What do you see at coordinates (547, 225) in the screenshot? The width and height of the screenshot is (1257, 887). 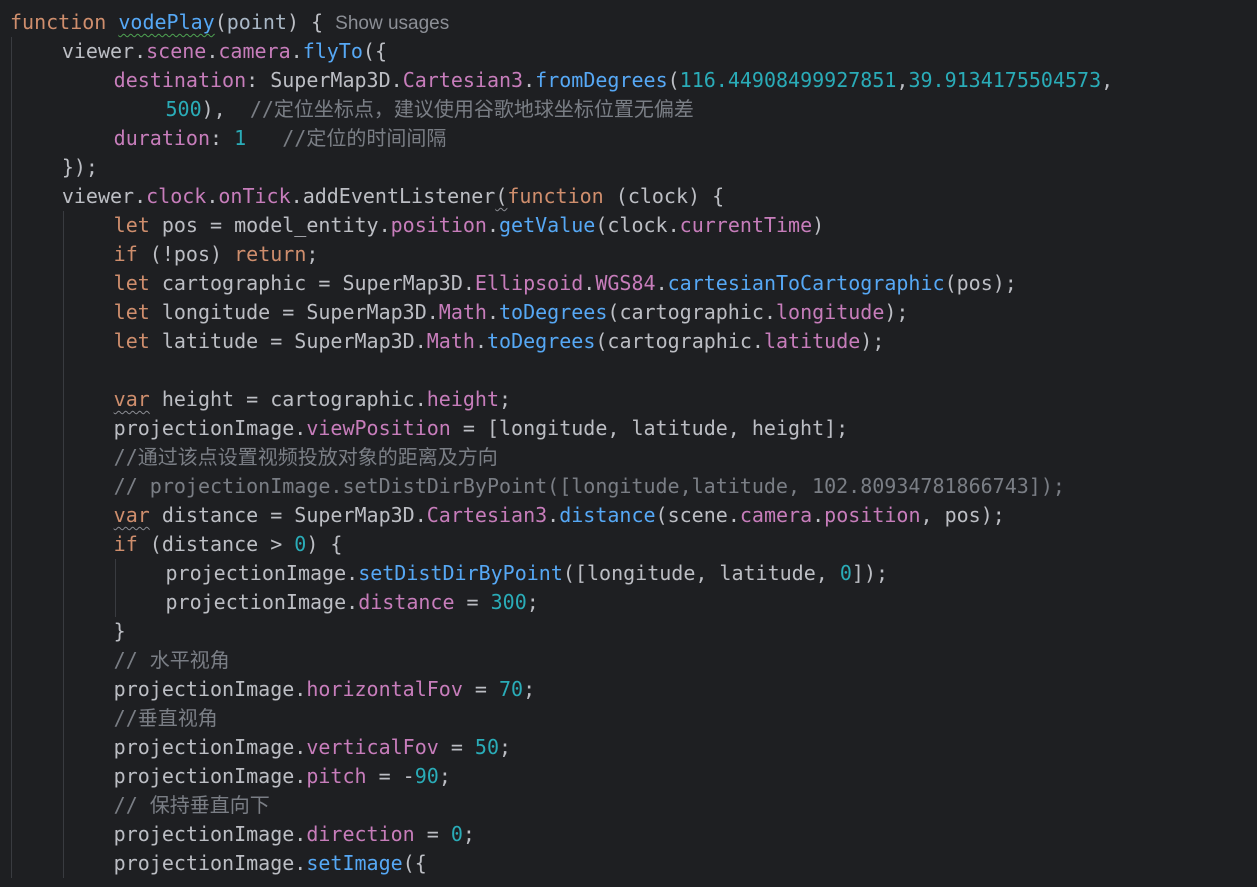 I see `code-token-fn: getValue` at bounding box center [547, 225].